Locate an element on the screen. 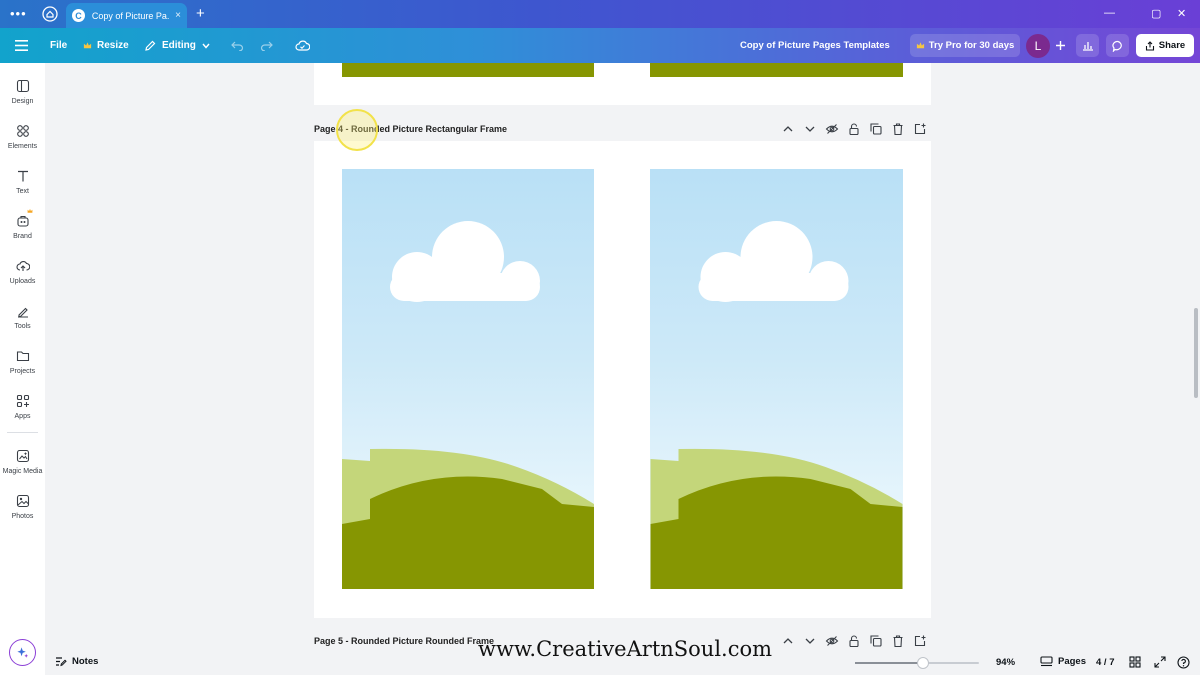 This screenshot has height=675, width=1200. sidebar-item-magic-media: Magic Media is located at coordinates (22, 467).